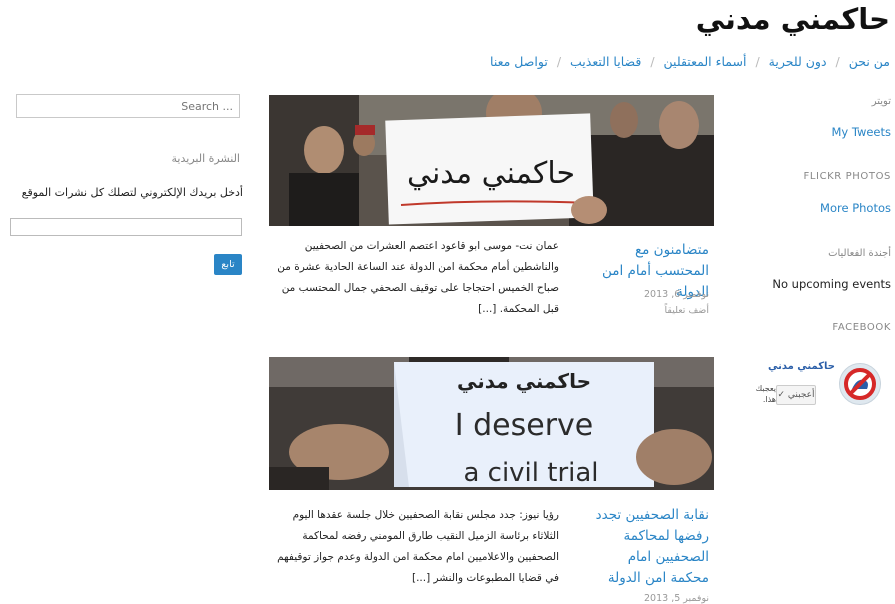  I want to click on svg-text: a civil trial, so click(530, 473).